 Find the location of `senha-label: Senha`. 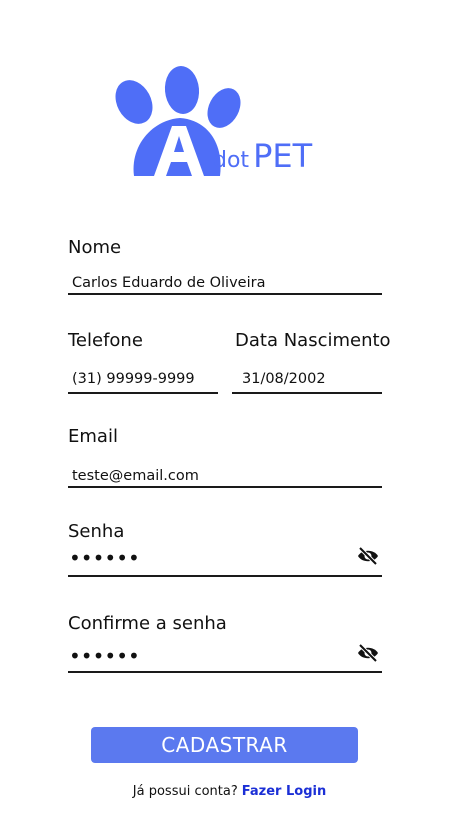

senha-label: Senha is located at coordinates (96, 531).